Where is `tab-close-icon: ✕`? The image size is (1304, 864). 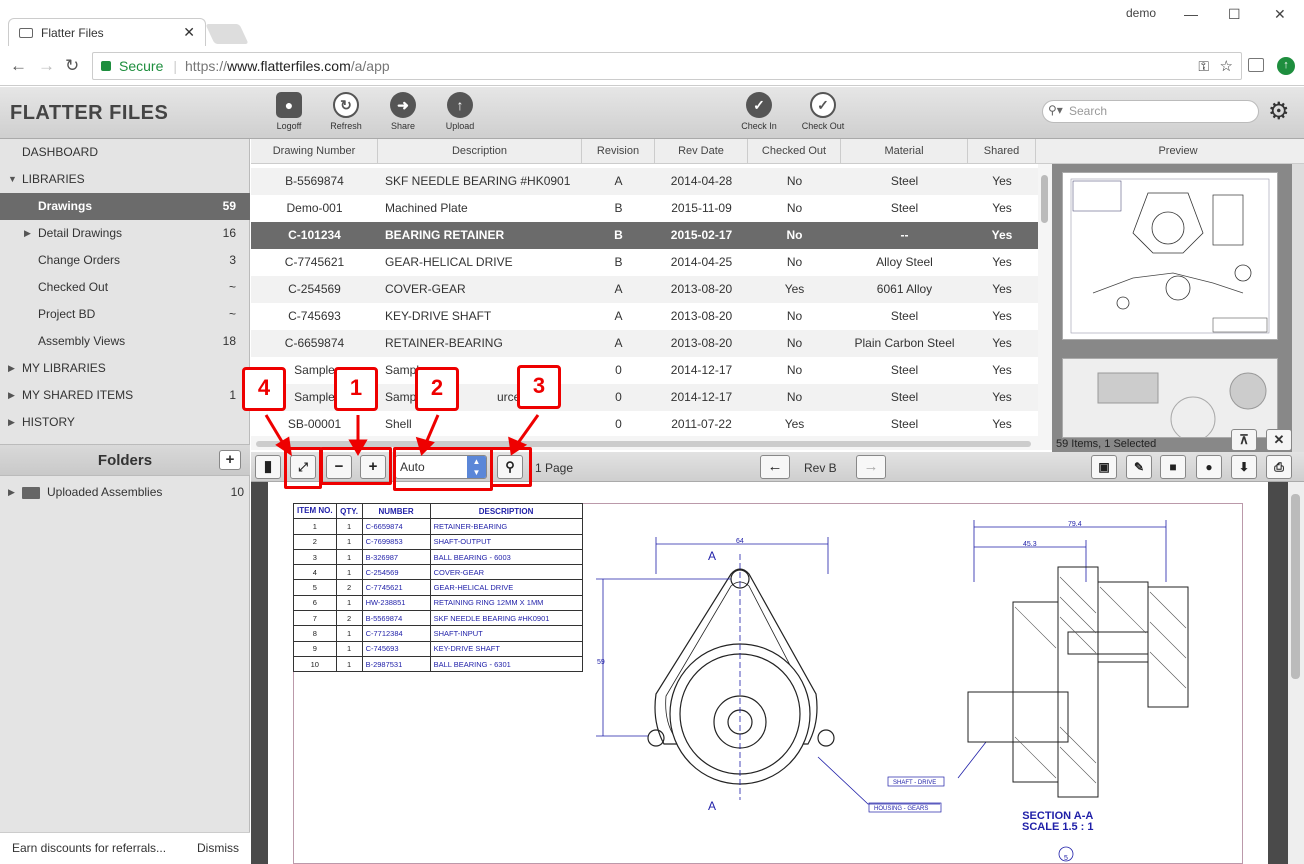 tab-close-icon: ✕ is located at coordinates (189, 32).